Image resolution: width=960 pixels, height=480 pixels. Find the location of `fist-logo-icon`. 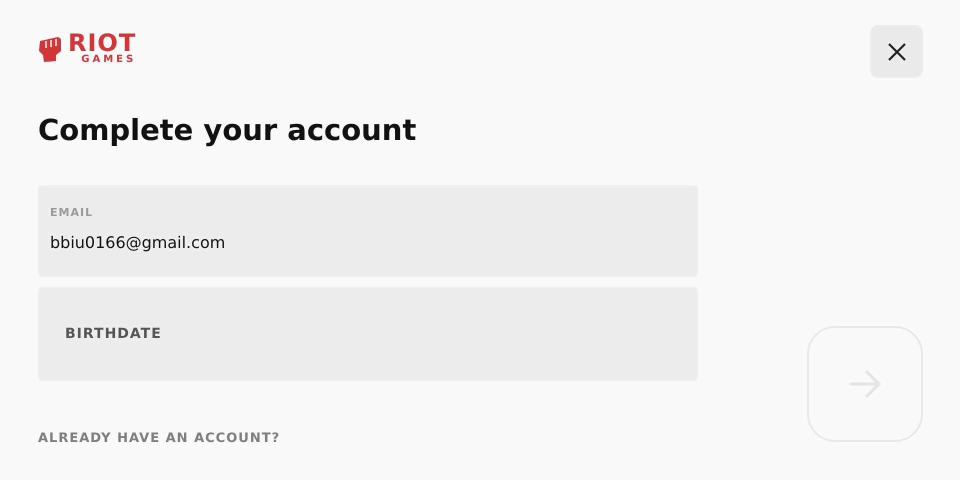

fist-logo-icon is located at coordinates (50, 49).